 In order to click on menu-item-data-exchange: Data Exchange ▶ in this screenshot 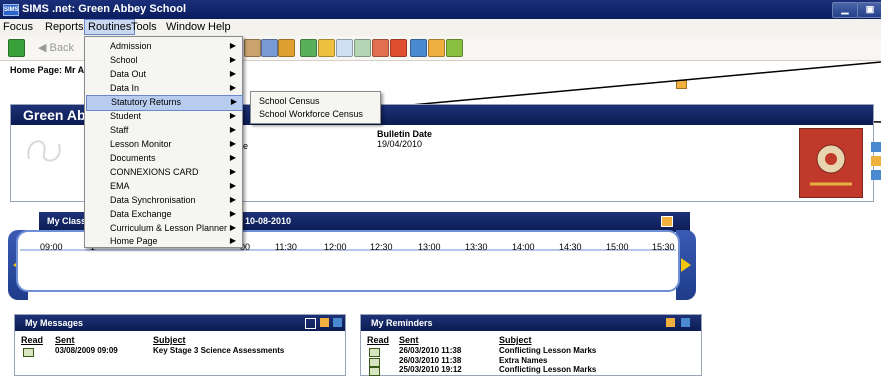, I will do `click(163, 215)`.